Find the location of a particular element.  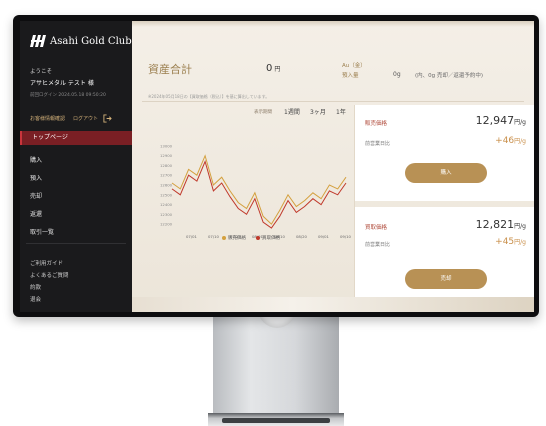

y-tick-label: 12900 is located at coordinates (166, 155).